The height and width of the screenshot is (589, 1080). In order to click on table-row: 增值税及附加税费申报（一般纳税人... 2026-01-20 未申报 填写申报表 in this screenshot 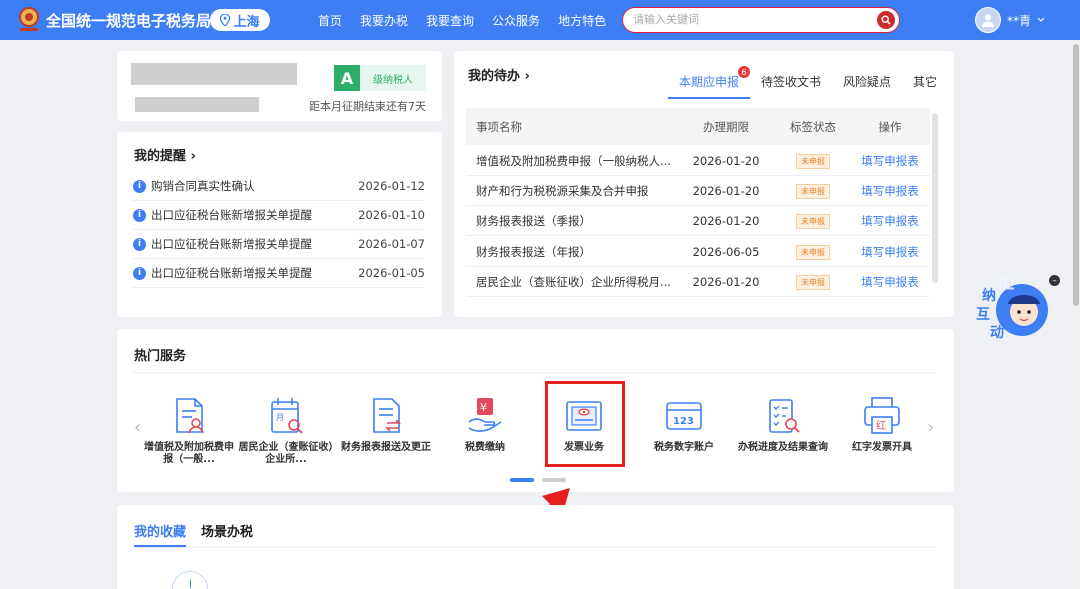, I will do `click(698, 161)`.